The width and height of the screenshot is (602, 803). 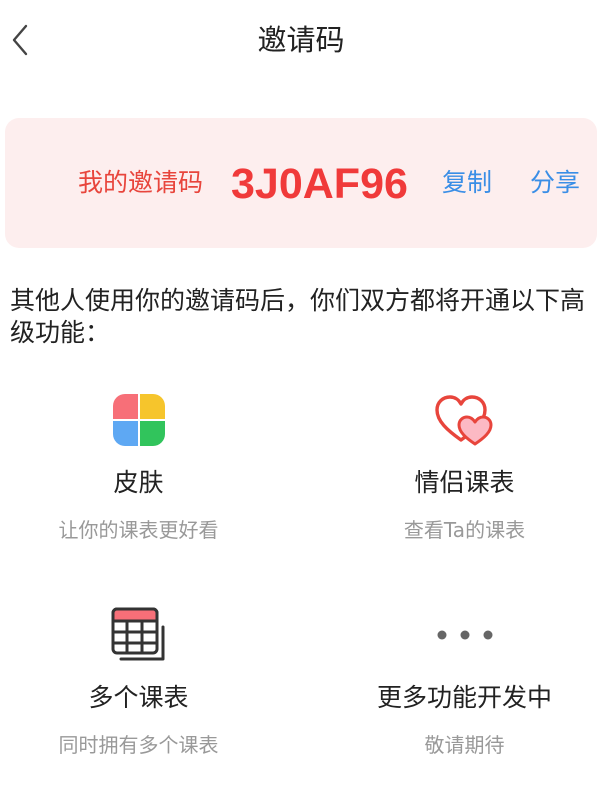 I want to click on feature-subtitle: 同时拥有多个课表, so click(x=138, y=745).